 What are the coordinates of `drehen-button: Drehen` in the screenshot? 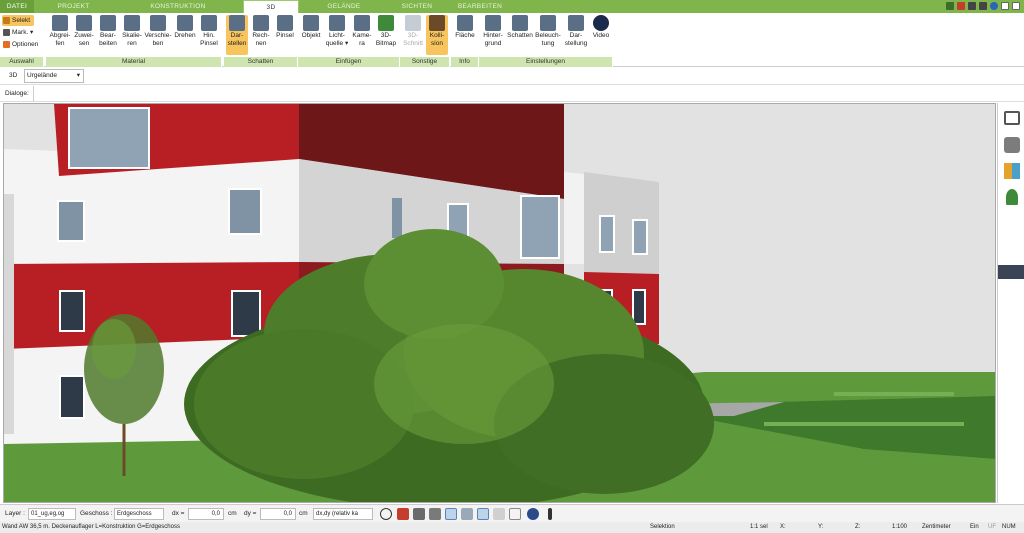 It's located at (185, 27).